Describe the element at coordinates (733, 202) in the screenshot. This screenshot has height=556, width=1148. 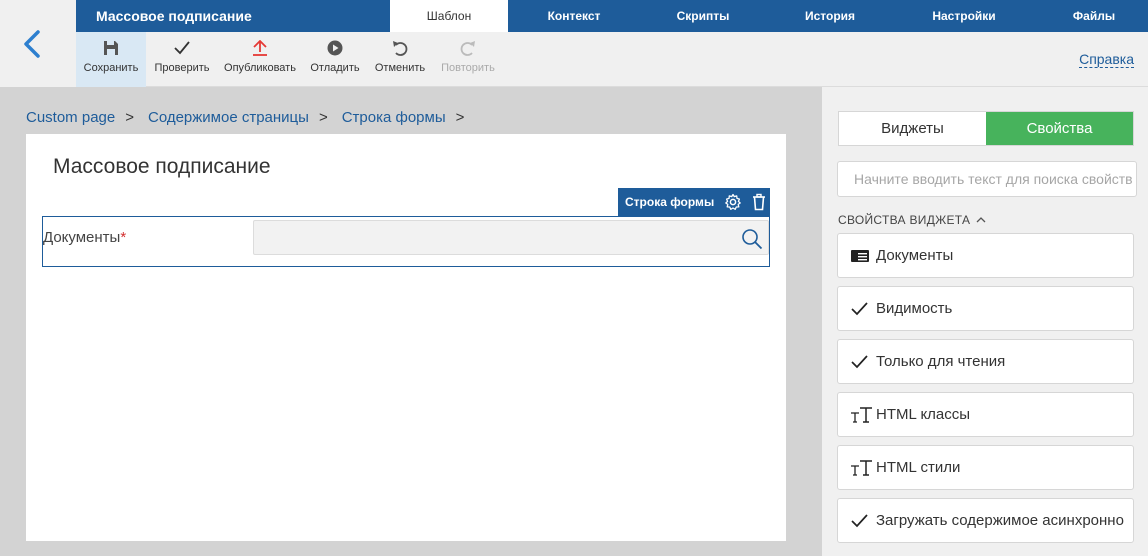
I see `gear-icon` at that location.